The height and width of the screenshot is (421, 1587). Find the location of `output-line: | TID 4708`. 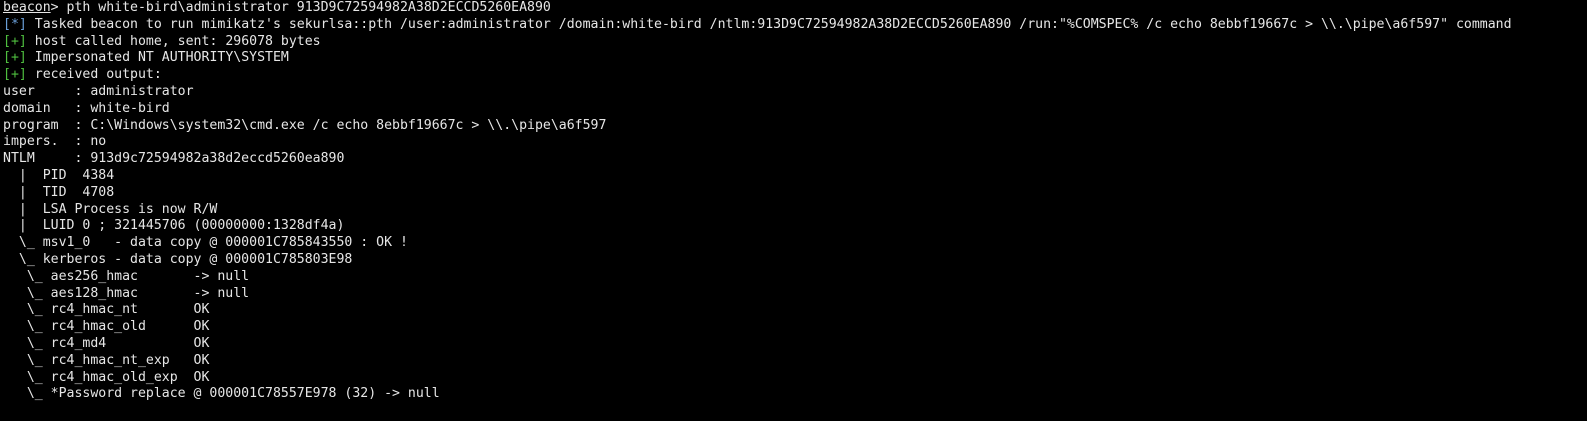

output-line: | TID 4708 is located at coordinates (59, 192).